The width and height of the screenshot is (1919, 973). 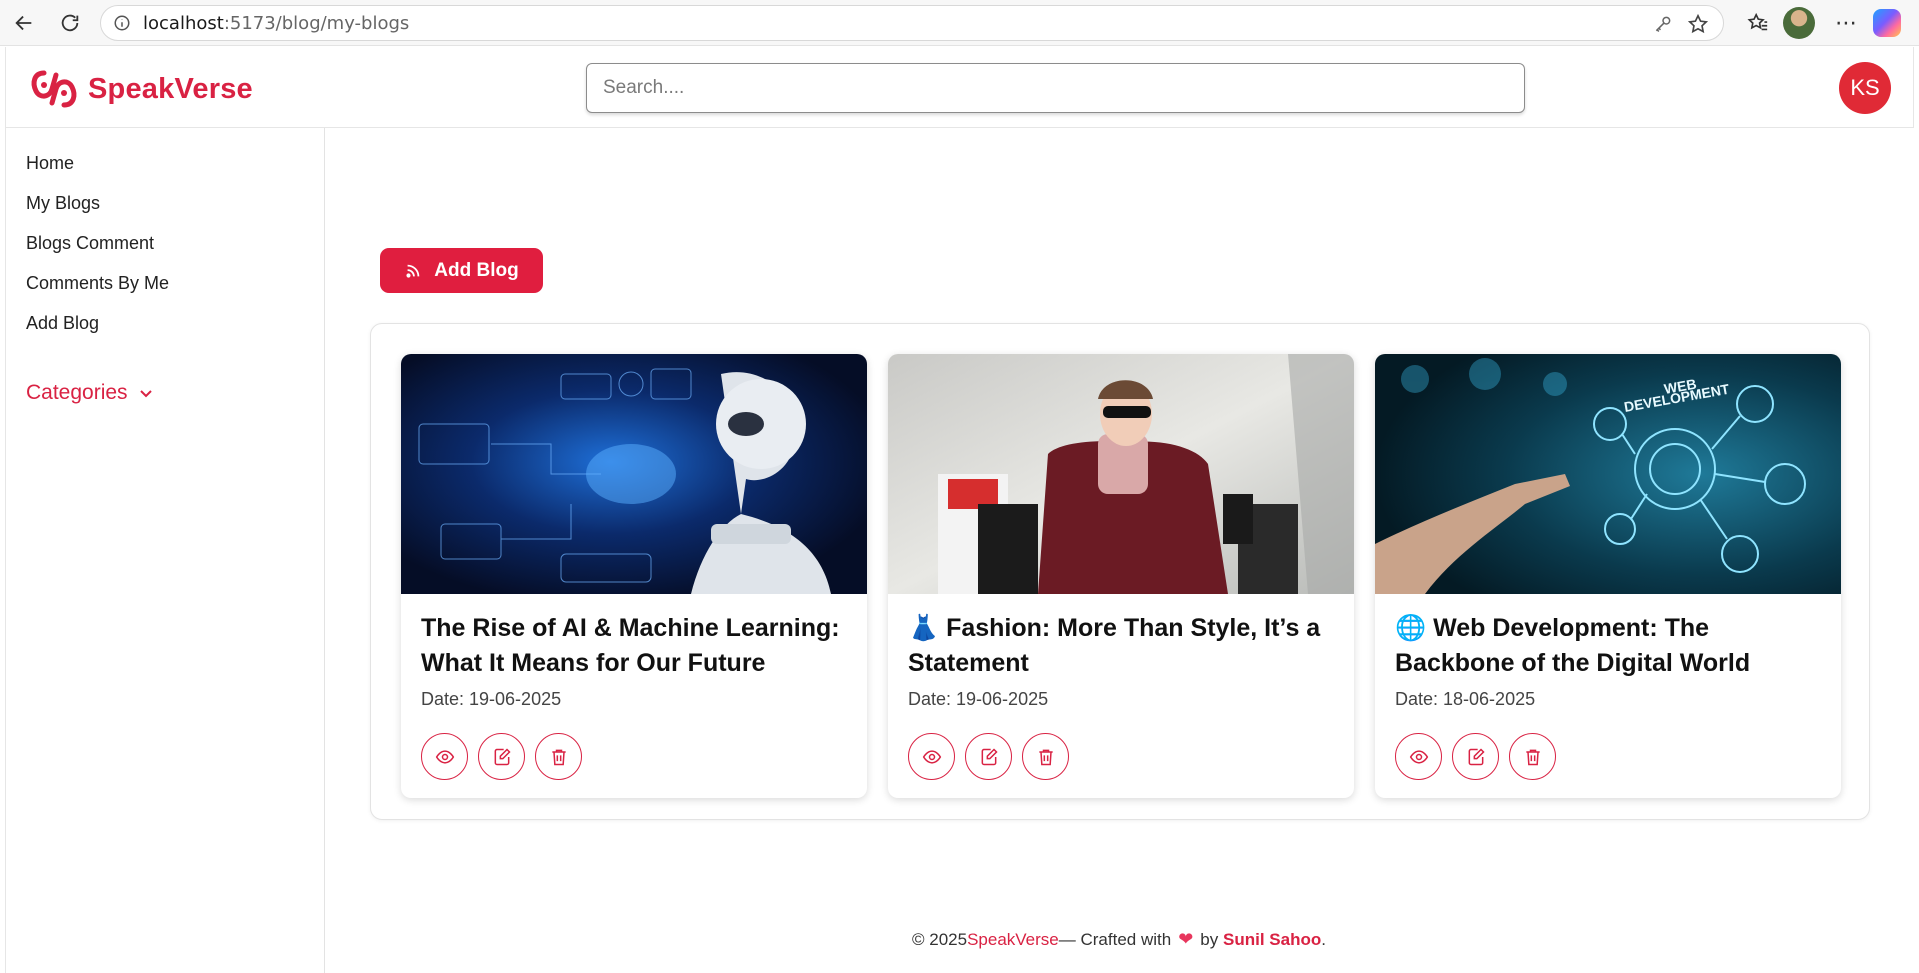 I want to click on browser-profile-avatar, so click(x=1799, y=23).